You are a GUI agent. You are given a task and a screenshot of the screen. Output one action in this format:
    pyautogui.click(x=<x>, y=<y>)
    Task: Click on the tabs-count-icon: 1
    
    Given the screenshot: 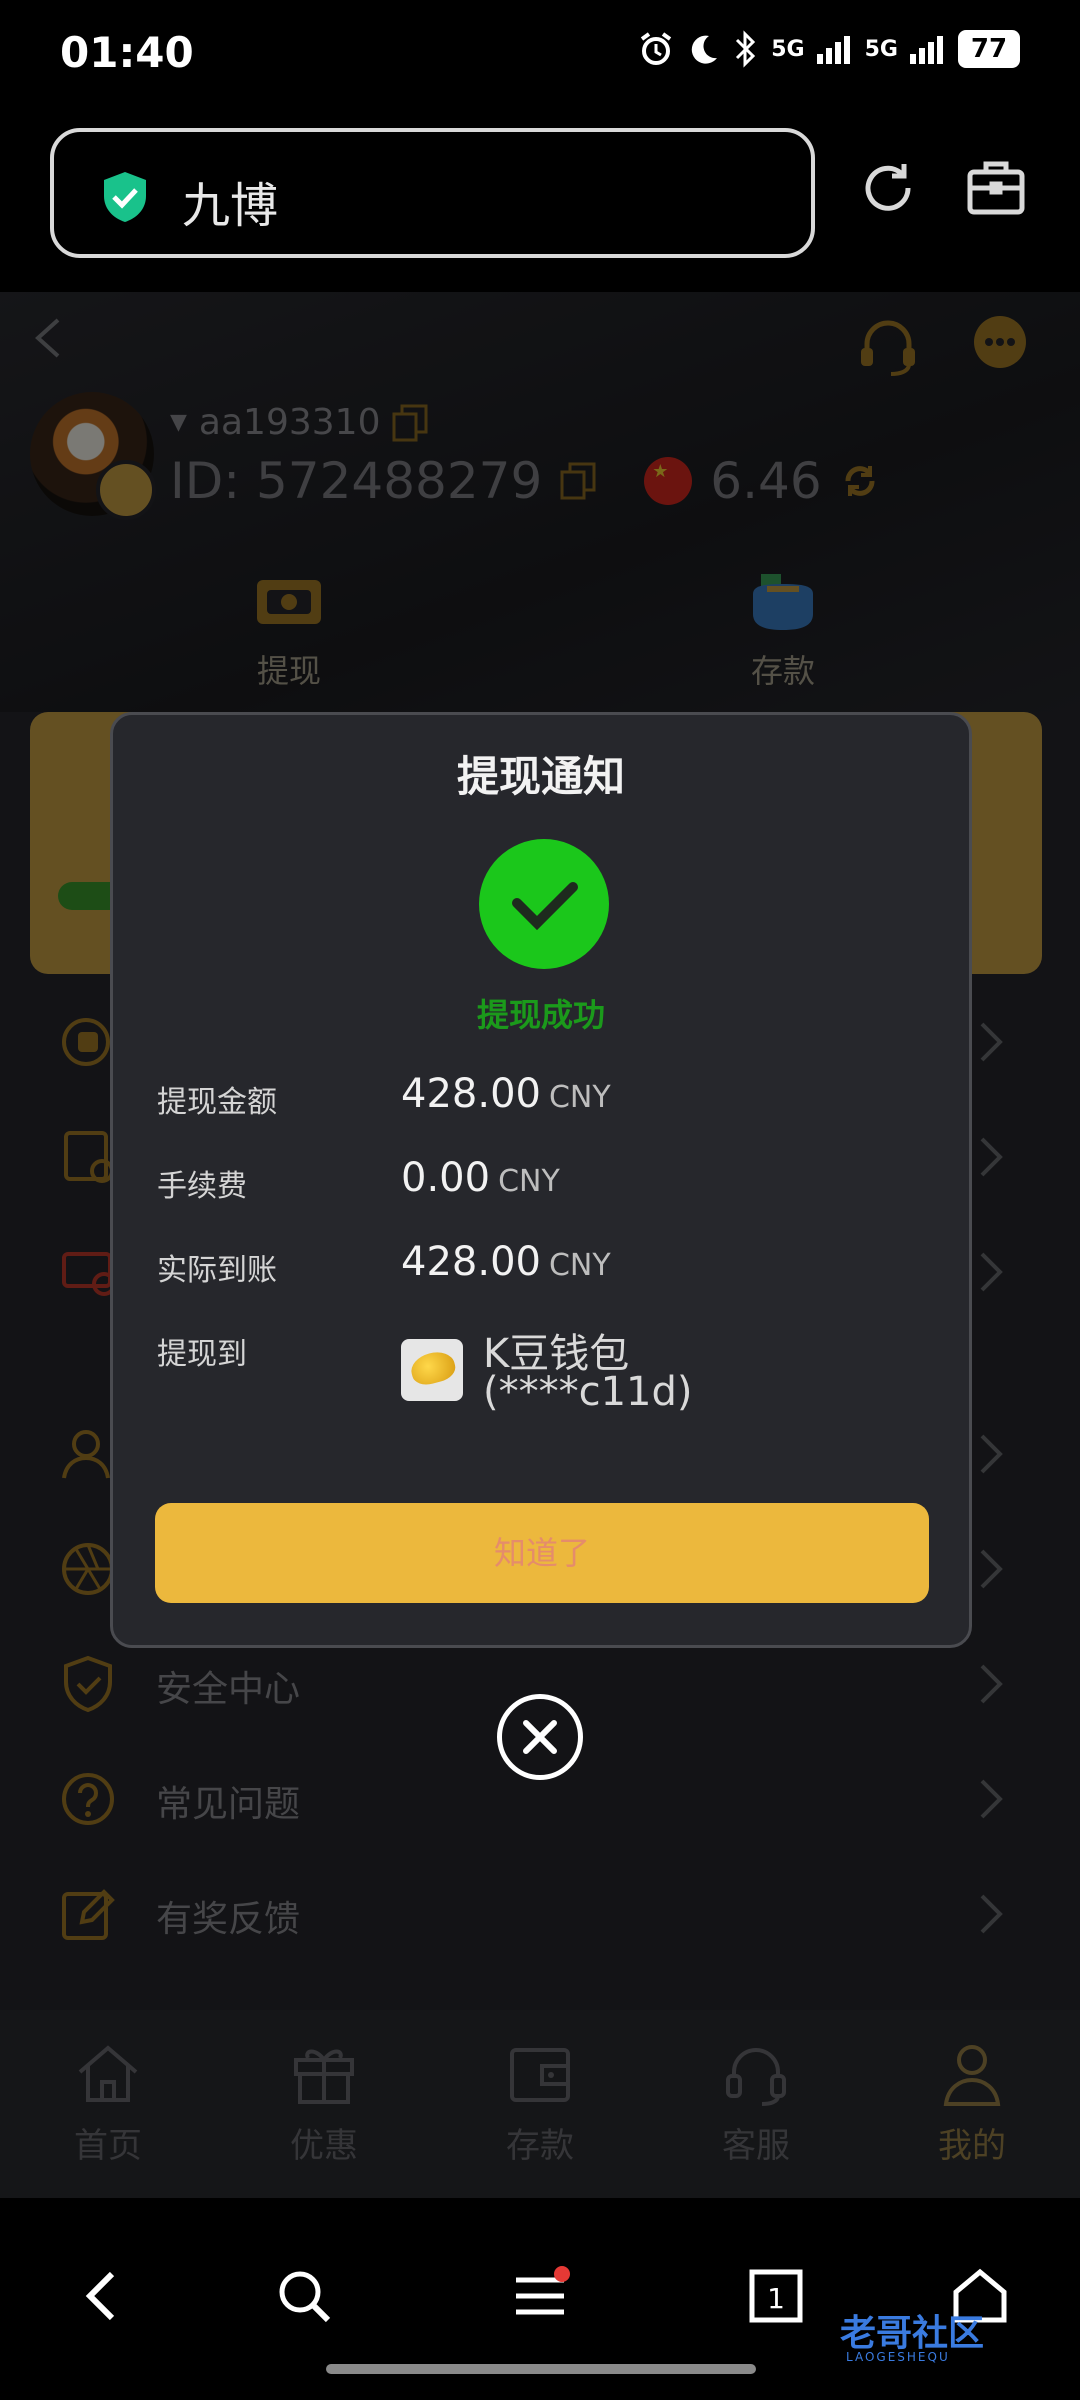 What is the action you would take?
    pyautogui.click(x=776, y=2296)
    